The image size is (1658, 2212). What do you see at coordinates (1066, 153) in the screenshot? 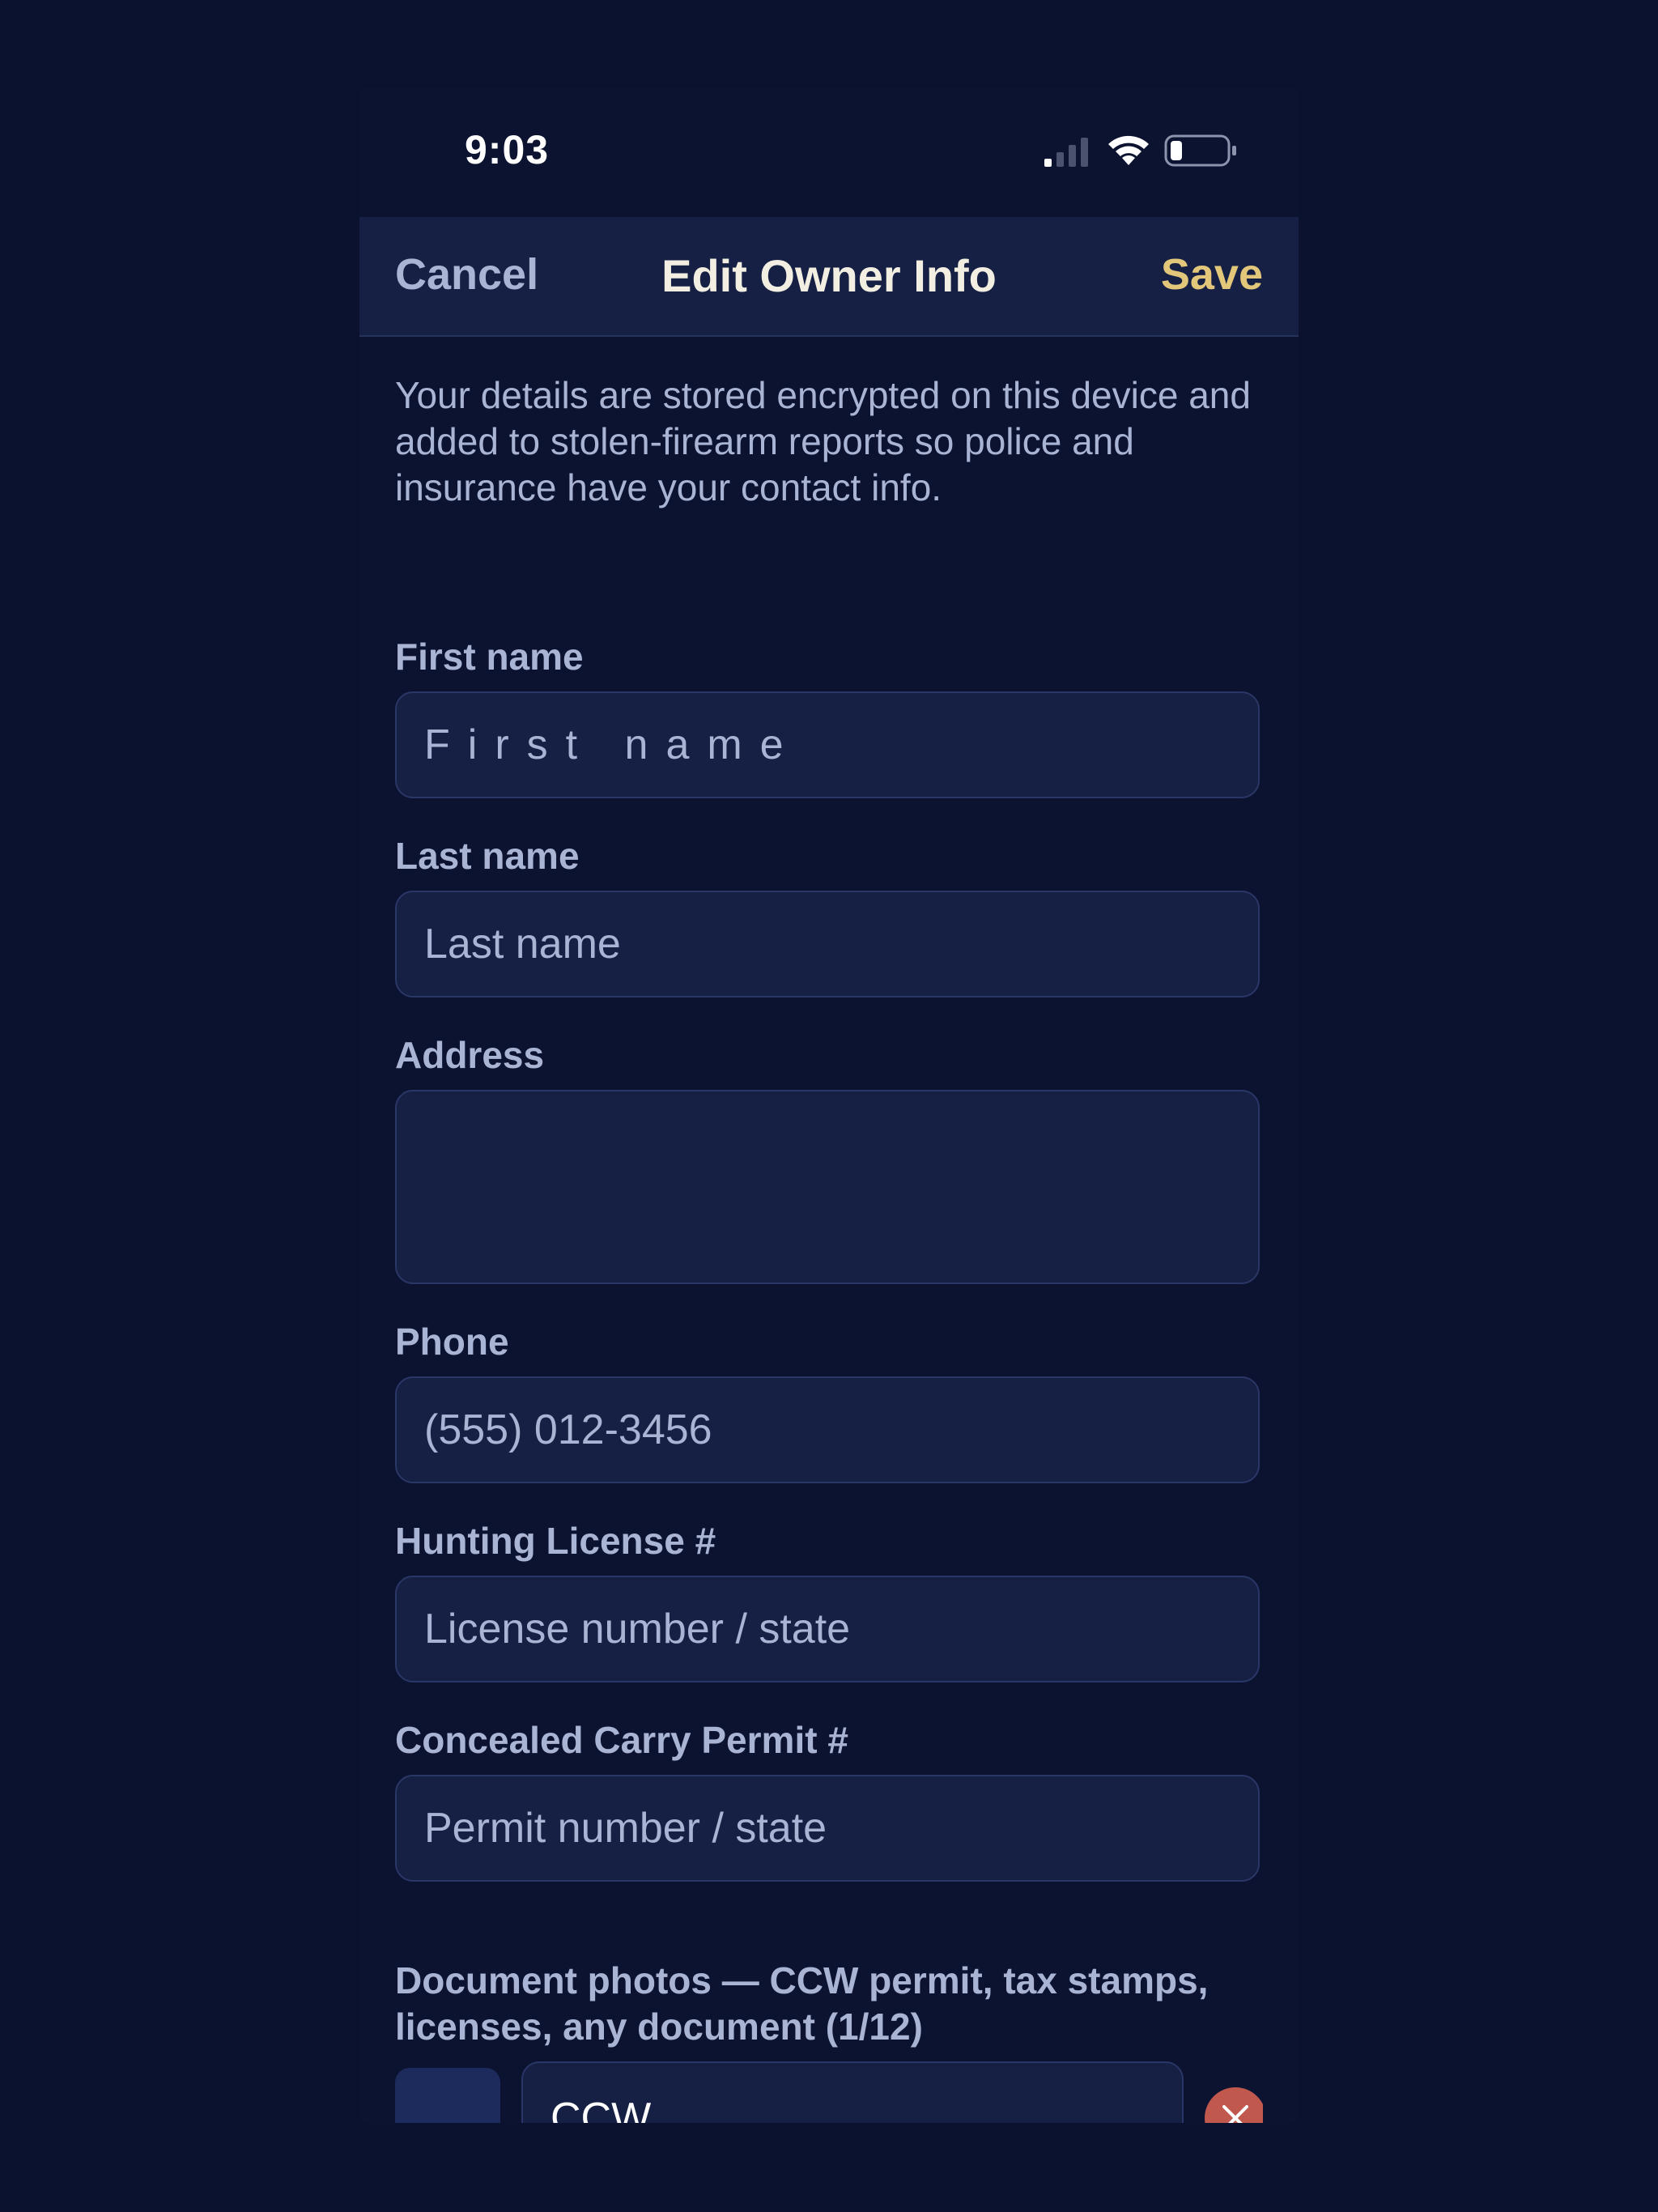
I see `signal-icon` at bounding box center [1066, 153].